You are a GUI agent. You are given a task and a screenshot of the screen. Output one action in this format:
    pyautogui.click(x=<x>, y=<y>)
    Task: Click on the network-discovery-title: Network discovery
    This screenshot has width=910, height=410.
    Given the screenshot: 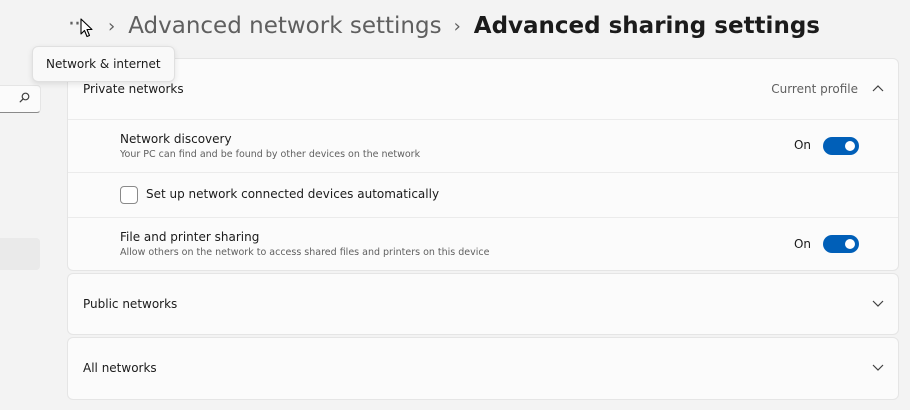 What is the action you would take?
    pyautogui.click(x=176, y=139)
    